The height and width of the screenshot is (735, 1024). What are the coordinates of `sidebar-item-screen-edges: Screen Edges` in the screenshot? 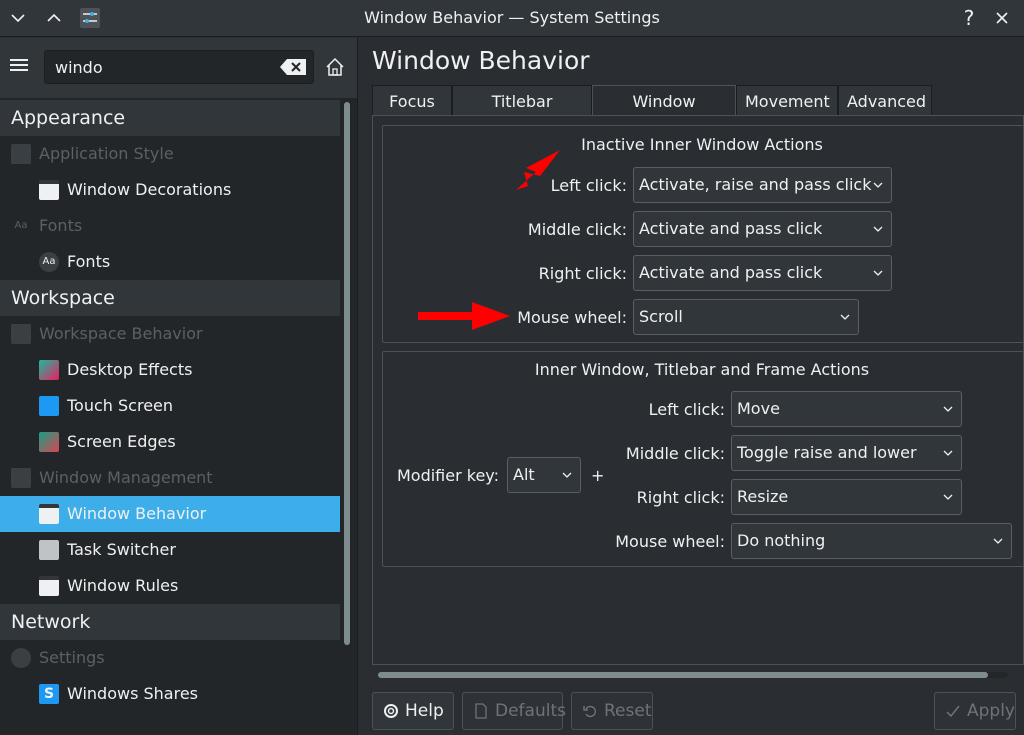 It's located at (170, 442).